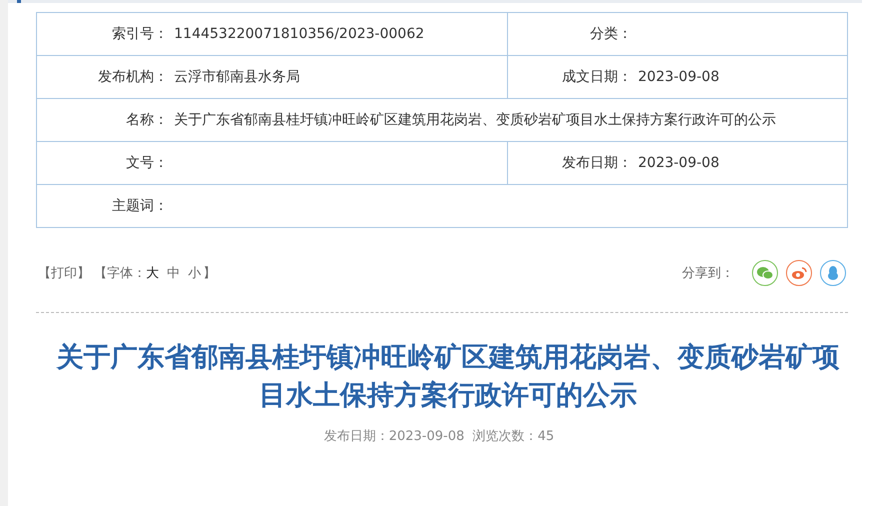 The image size is (870, 506). I want to click on bracket-text: 】, so click(209, 273).